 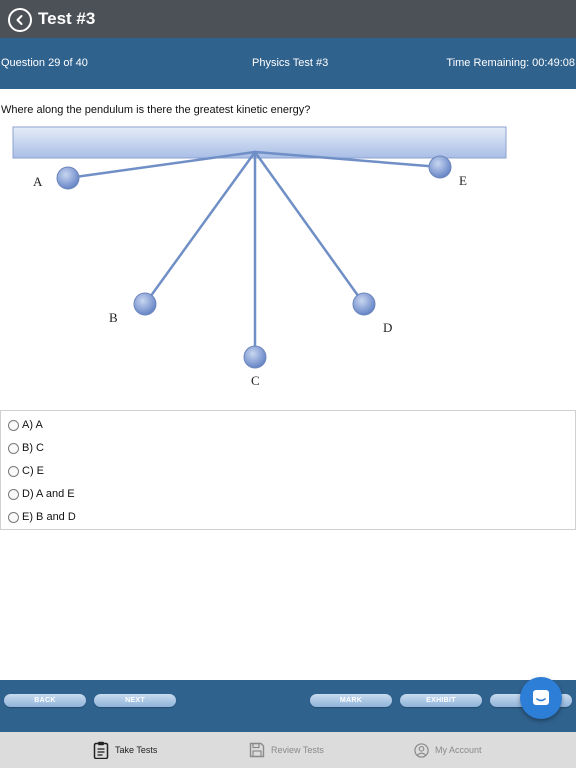 What do you see at coordinates (113, 317) in the screenshot?
I see `label-b: B` at bounding box center [113, 317].